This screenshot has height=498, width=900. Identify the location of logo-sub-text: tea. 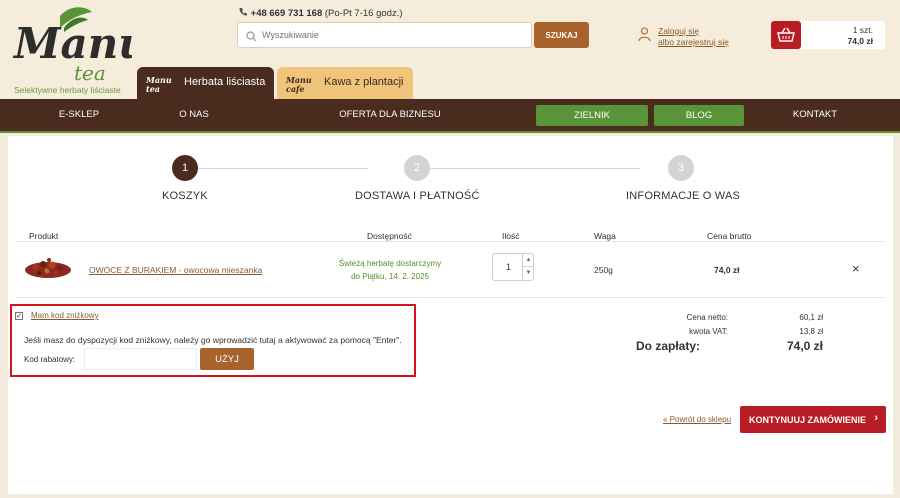
(90, 73).